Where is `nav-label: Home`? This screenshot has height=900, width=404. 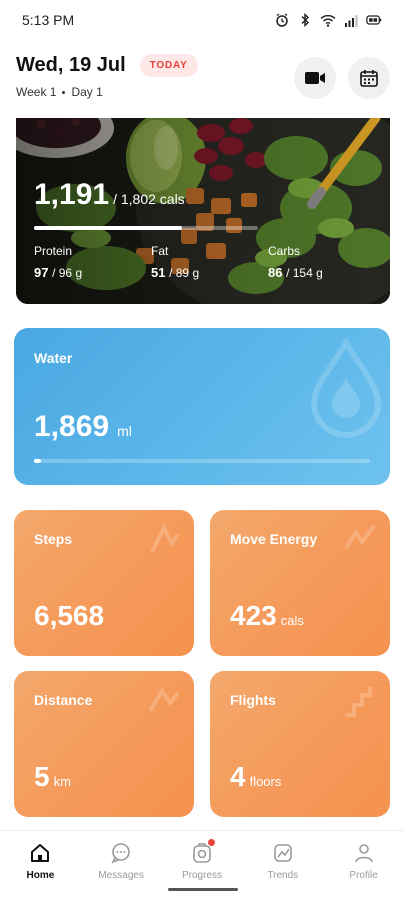
nav-label: Home is located at coordinates (40, 875).